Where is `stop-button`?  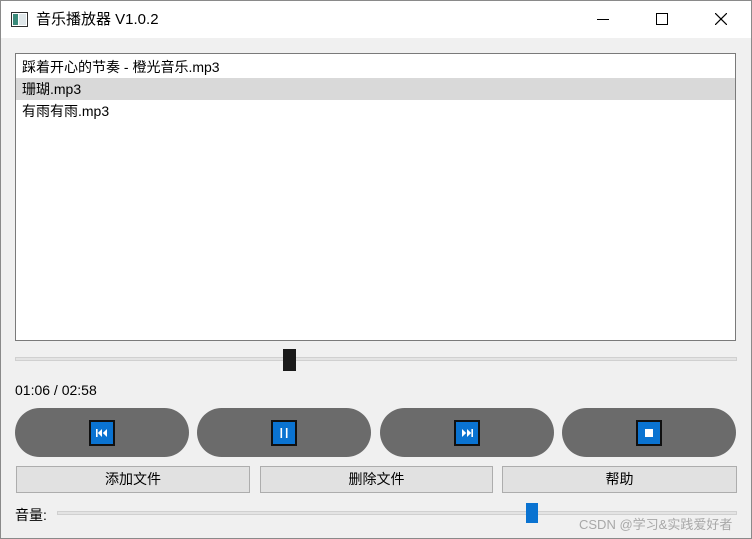
stop-button is located at coordinates (649, 432).